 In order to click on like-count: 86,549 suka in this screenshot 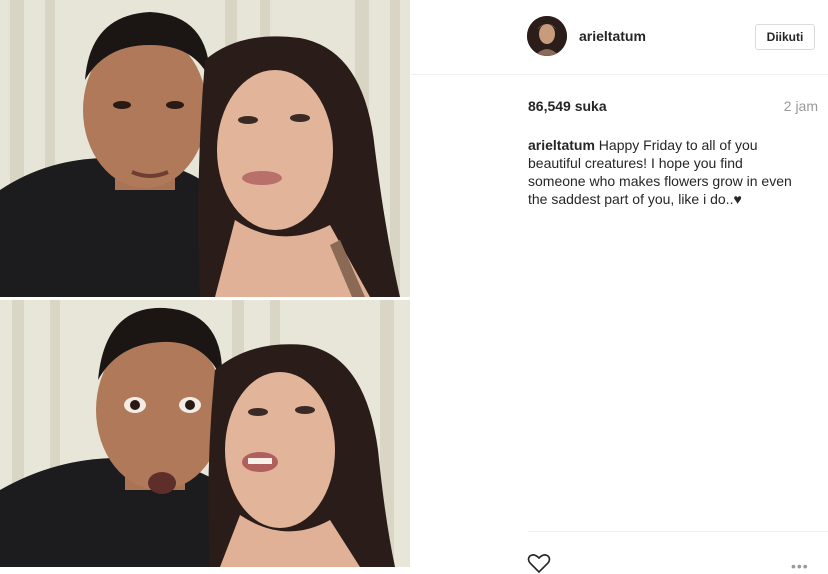, I will do `click(567, 106)`.